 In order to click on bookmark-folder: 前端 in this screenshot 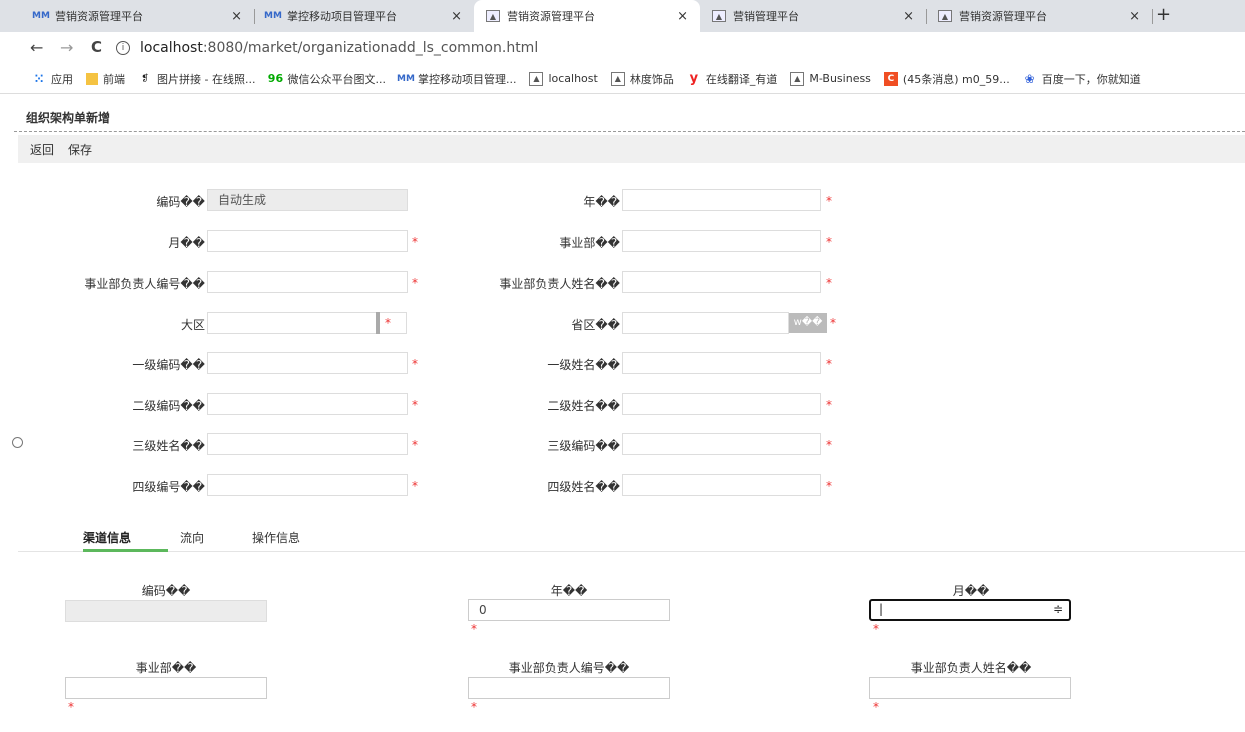, I will do `click(105, 79)`.